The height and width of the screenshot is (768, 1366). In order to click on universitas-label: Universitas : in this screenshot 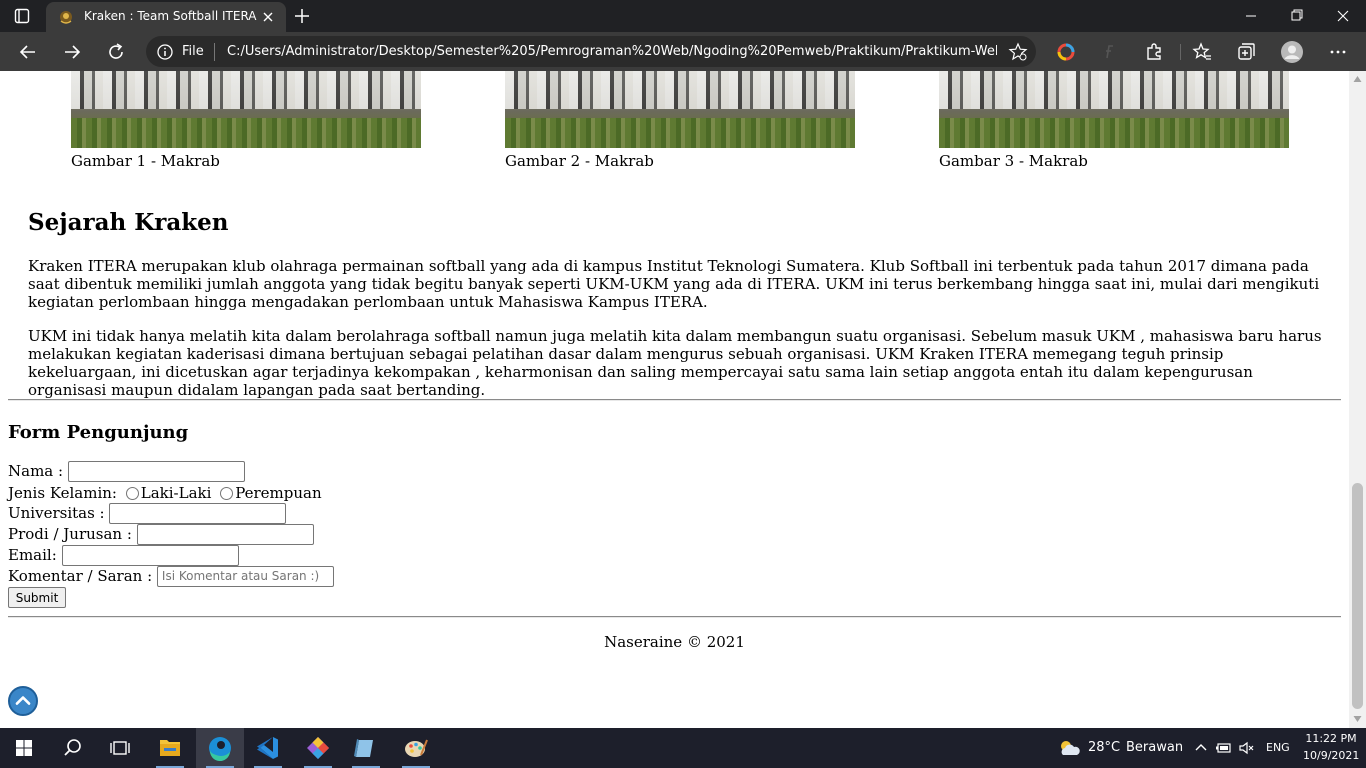, I will do `click(56, 513)`.